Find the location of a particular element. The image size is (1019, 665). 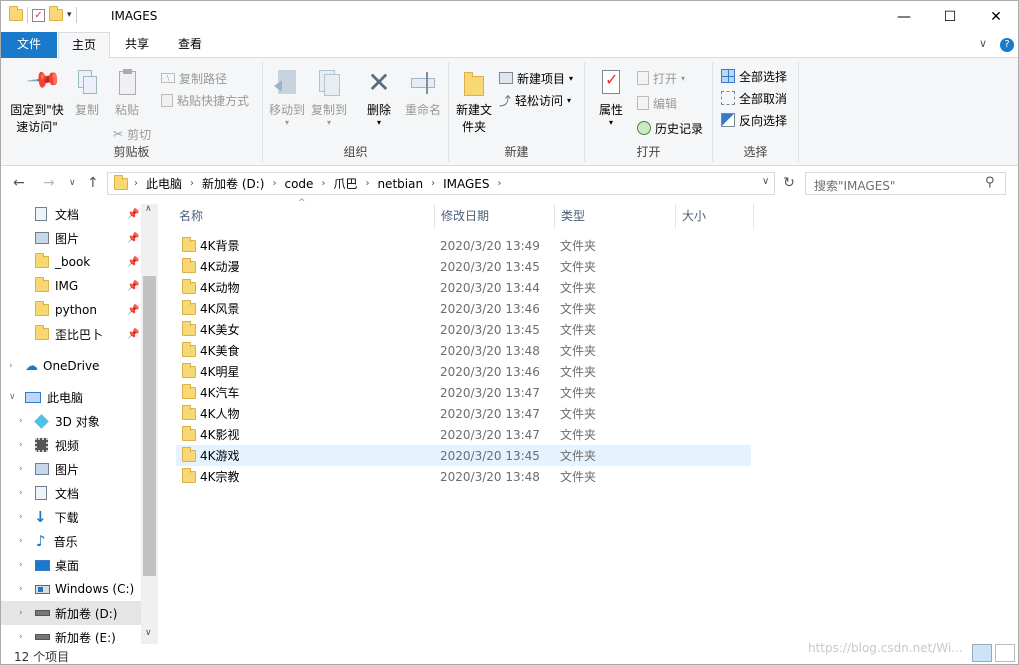

back-arrow-icon: ← is located at coordinates (19, 183).